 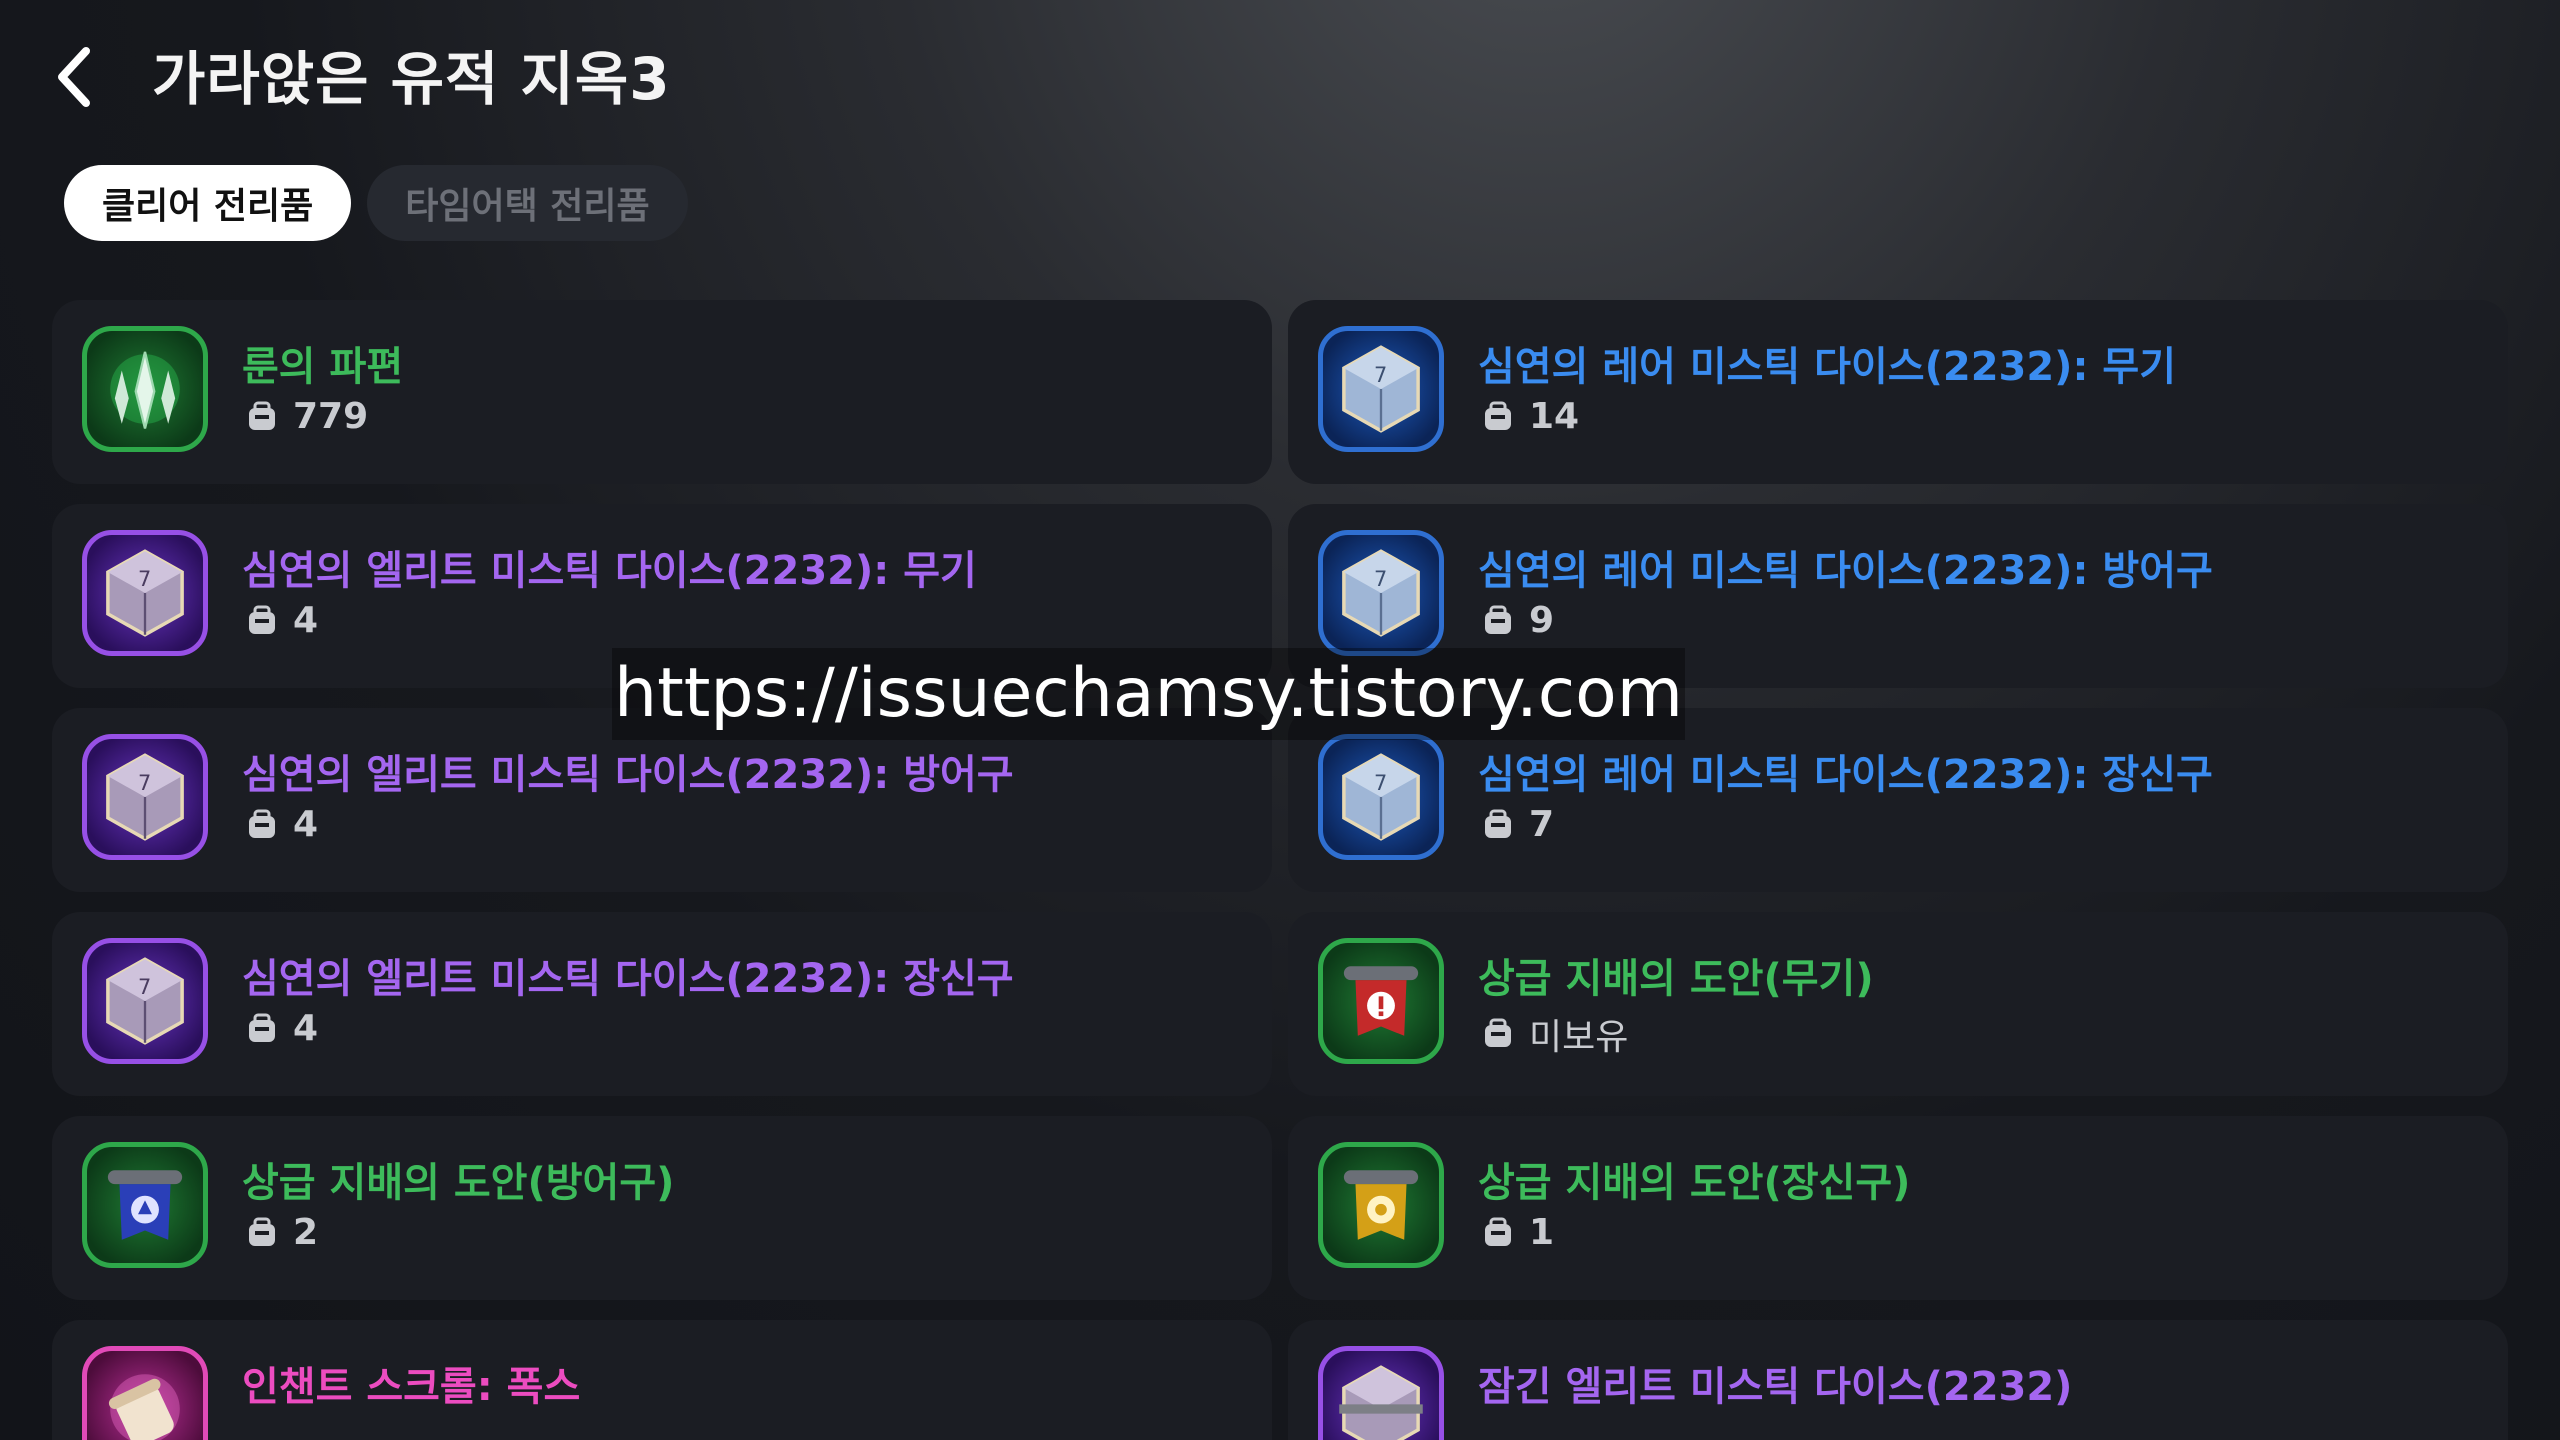 What do you see at coordinates (411, 1387) in the screenshot?
I see `item-name: 인챈트 스크롤: 폭스` at bounding box center [411, 1387].